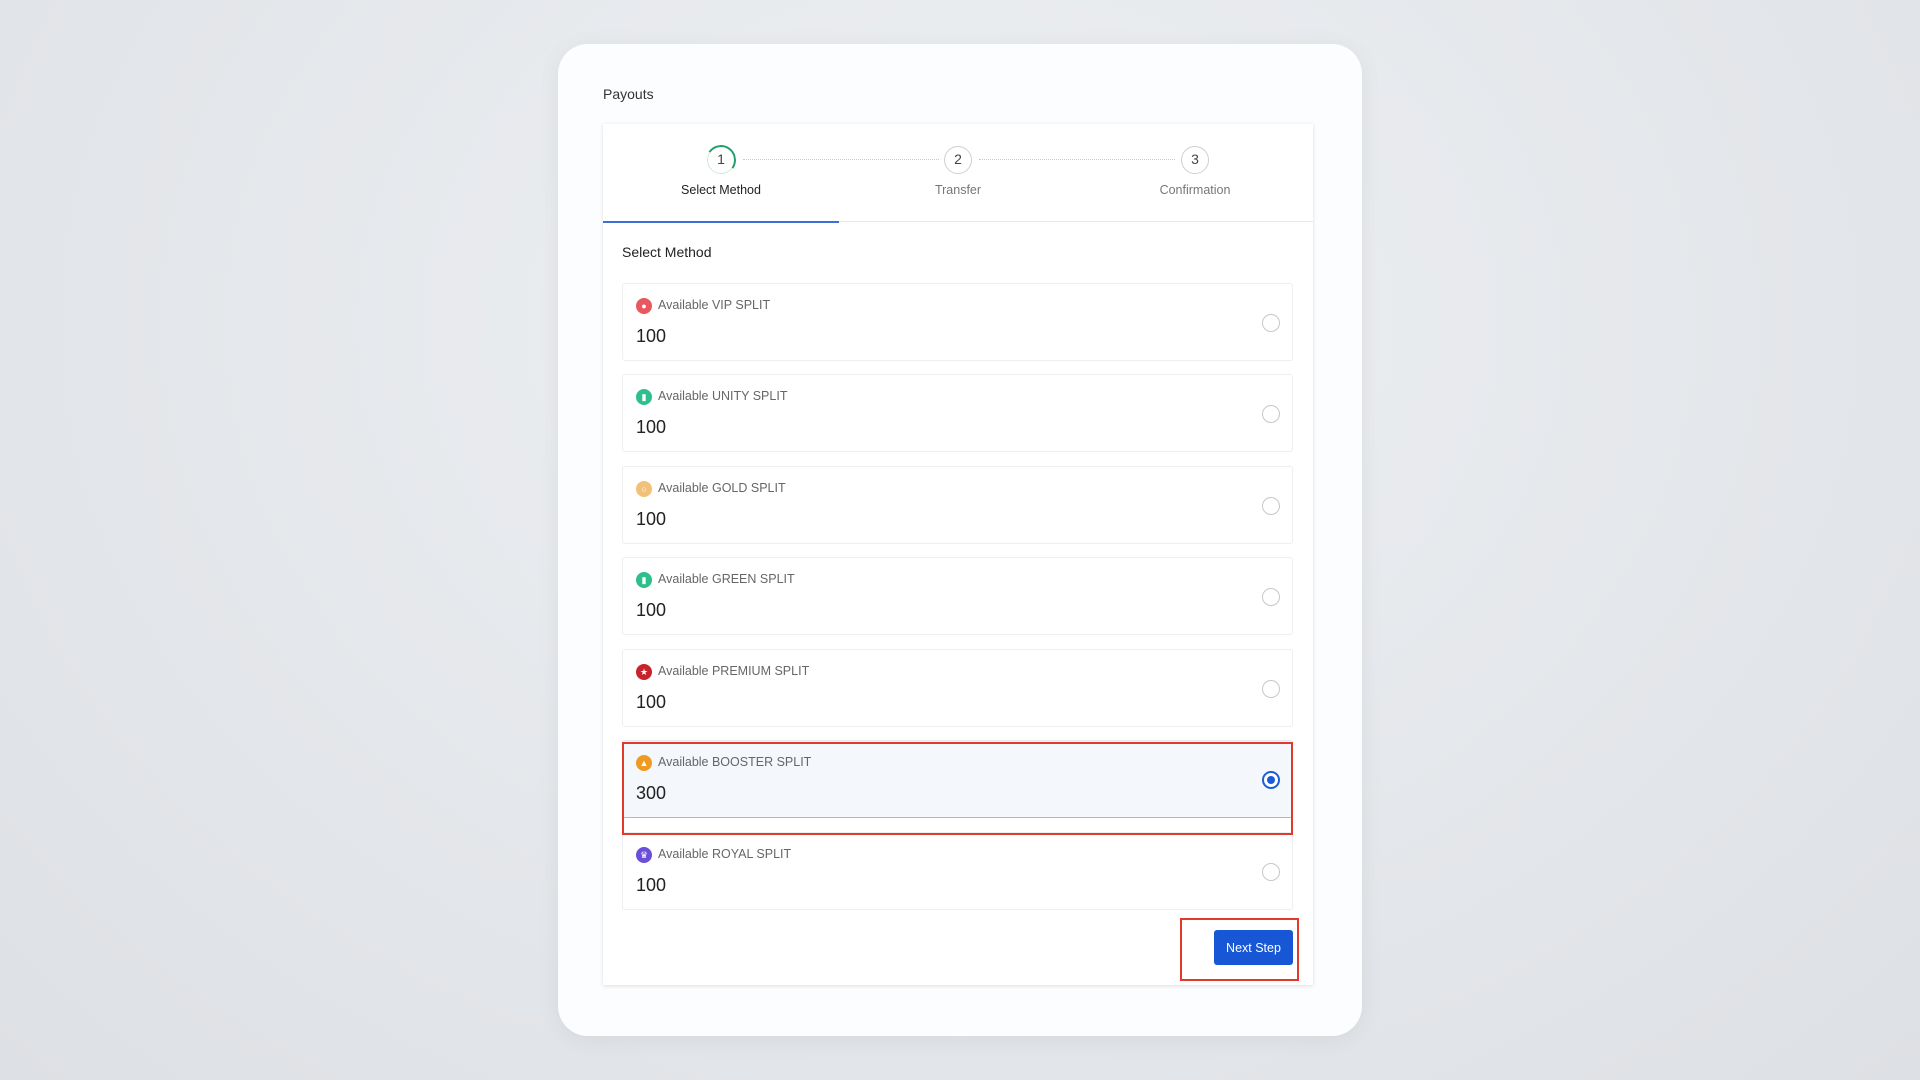 This screenshot has width=1920, height=1080. What do you see at coordinates (1195, 190) in the screenshot?
I see `step-label: Confirmation` at bounding box center [1195, 190].